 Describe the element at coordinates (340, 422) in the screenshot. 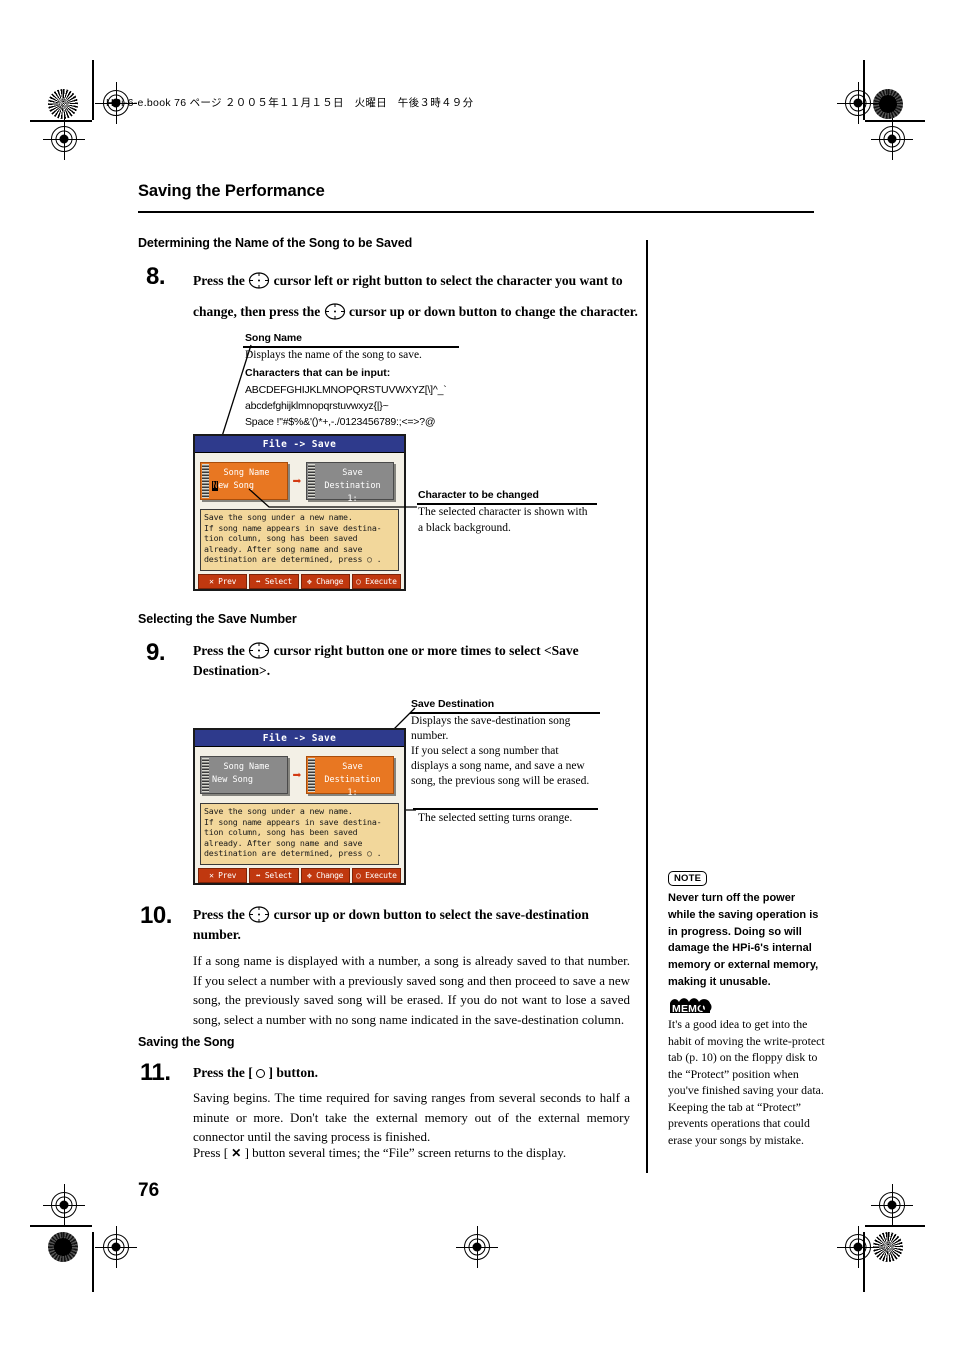

I see `callout-characters-line-3: Space !"#$%&'()*+,-./0123456789:;<=>?@` at that location.